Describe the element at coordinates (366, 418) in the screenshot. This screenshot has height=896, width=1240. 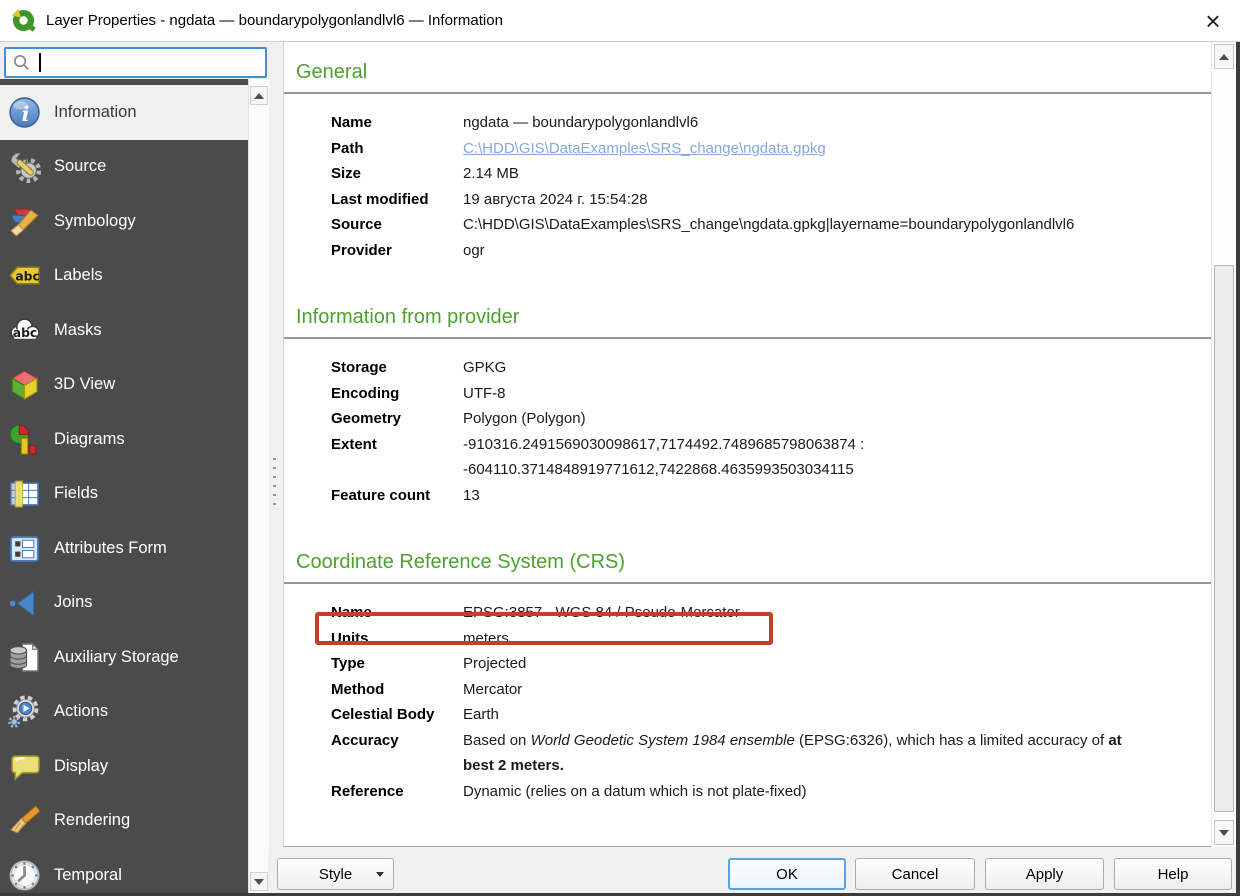
I see `property-label: Geometry` at that location.